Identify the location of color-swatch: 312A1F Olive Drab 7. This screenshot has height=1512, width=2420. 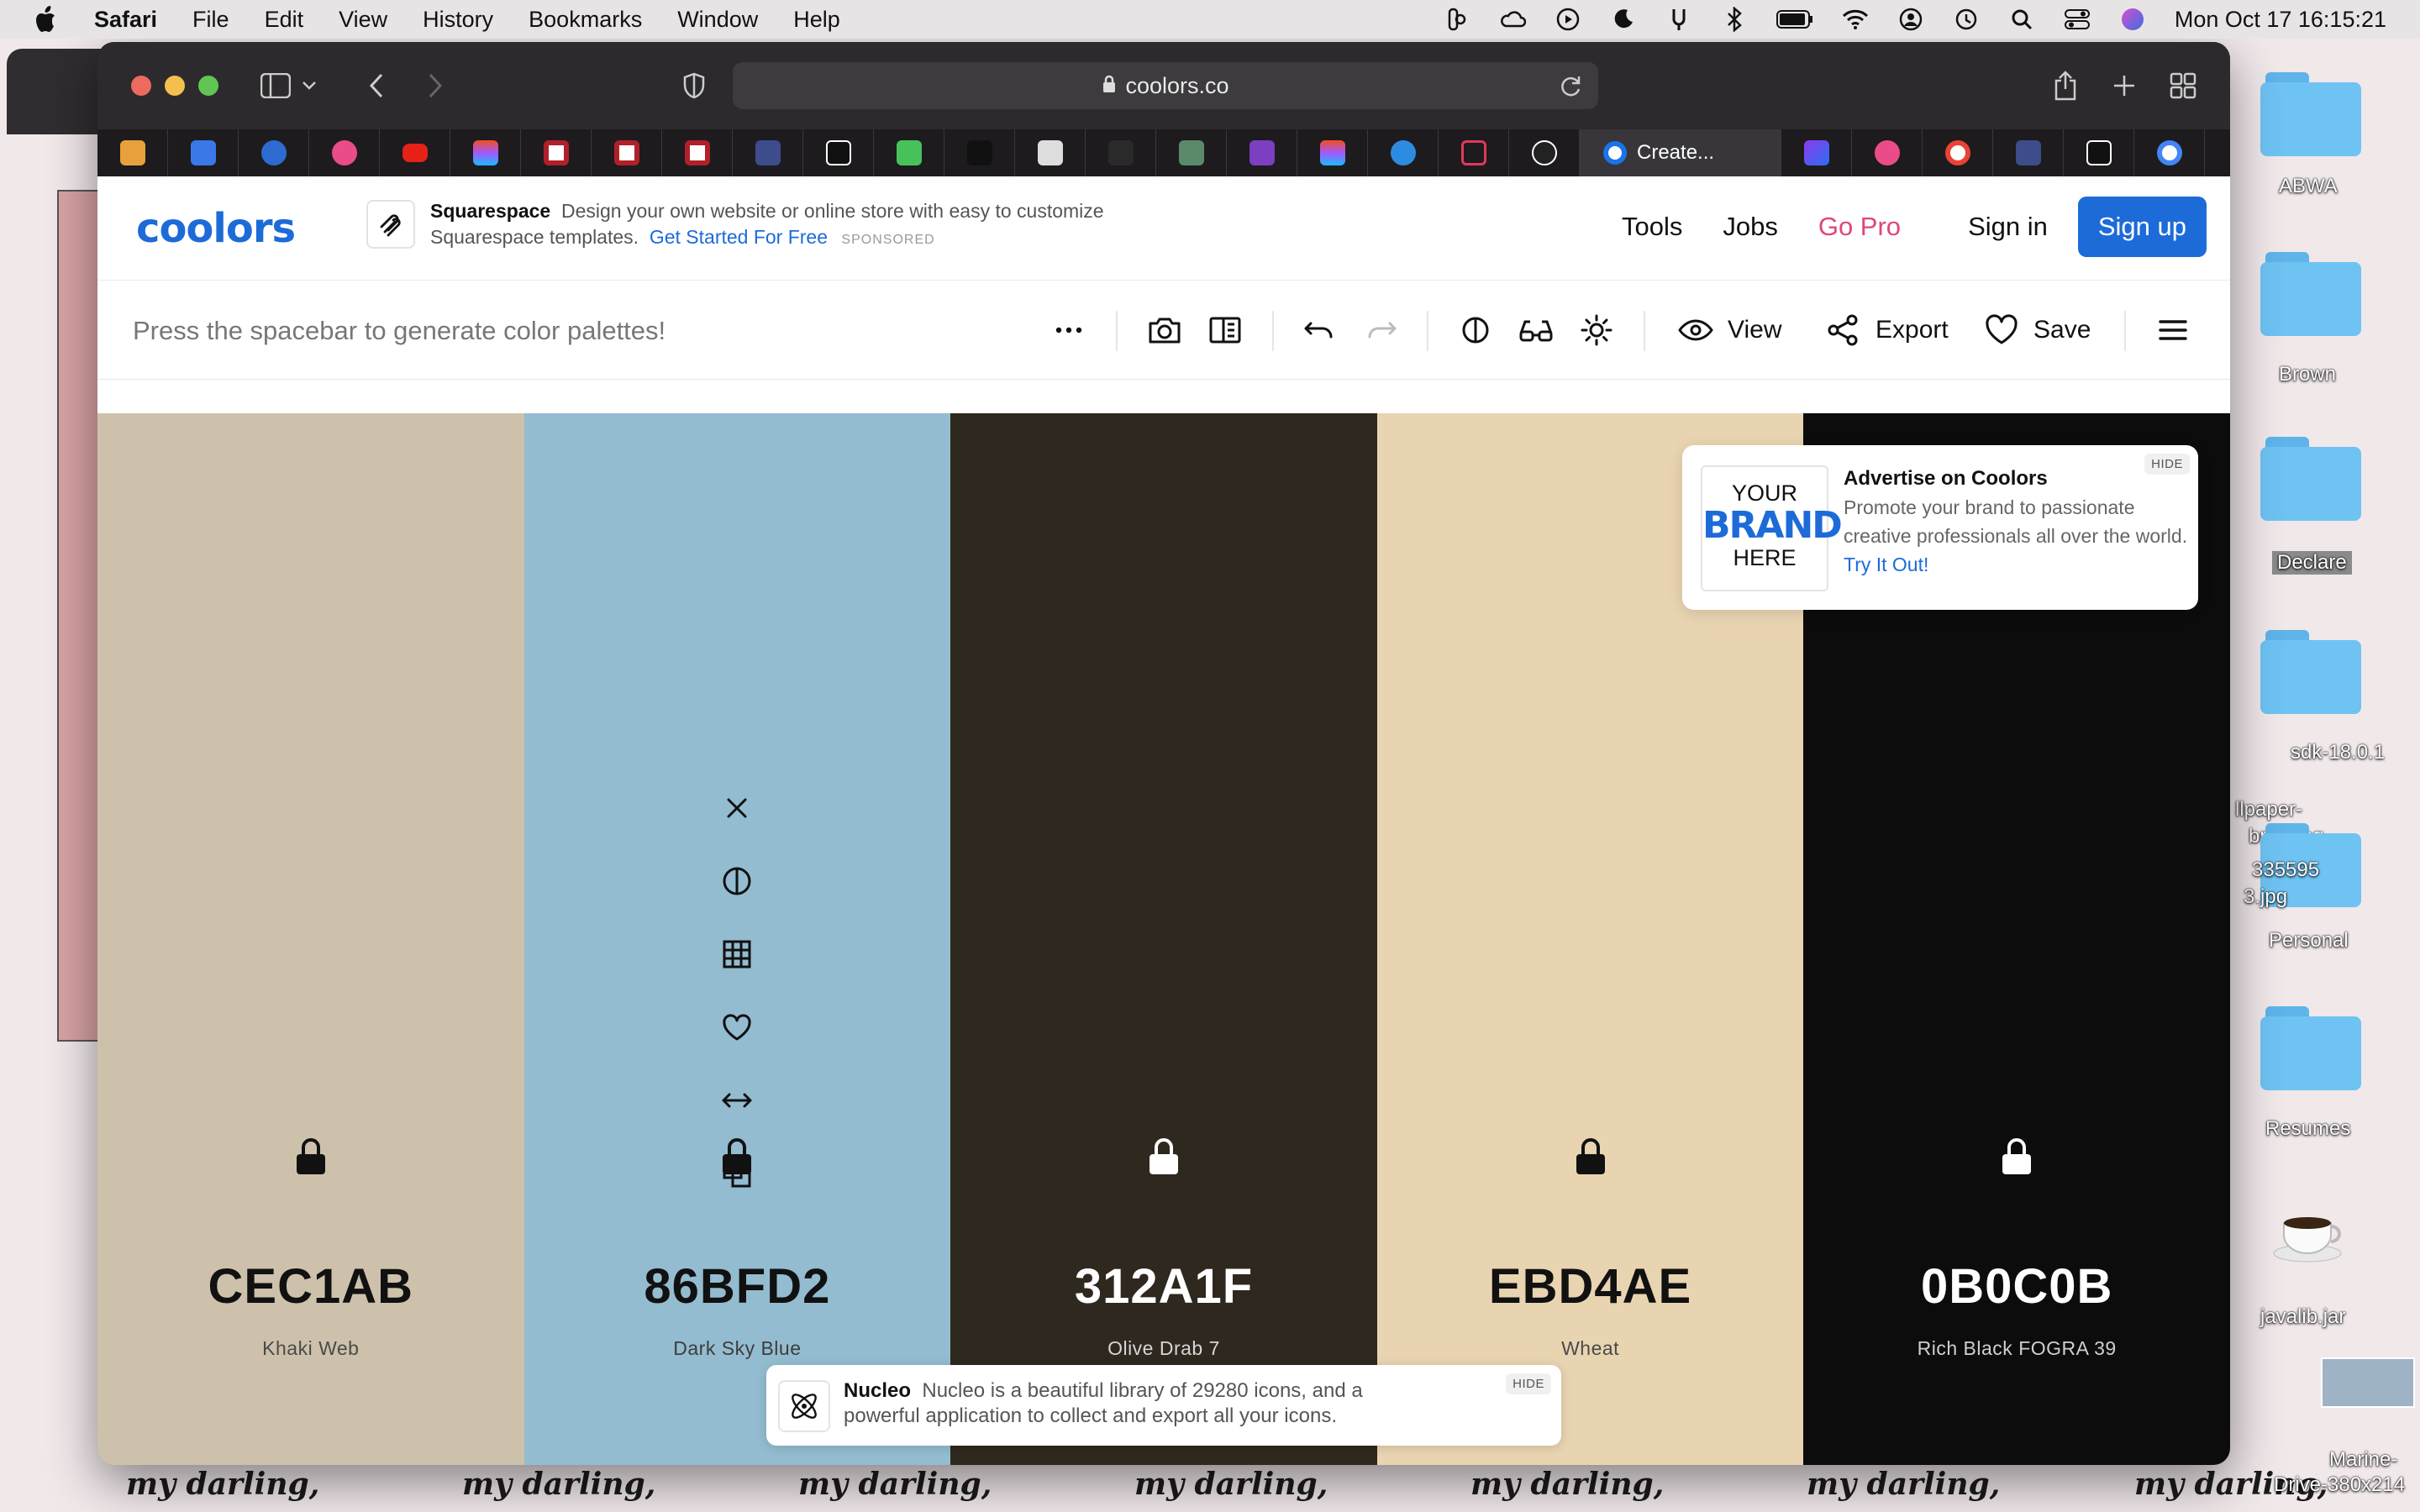
(1164, 939).